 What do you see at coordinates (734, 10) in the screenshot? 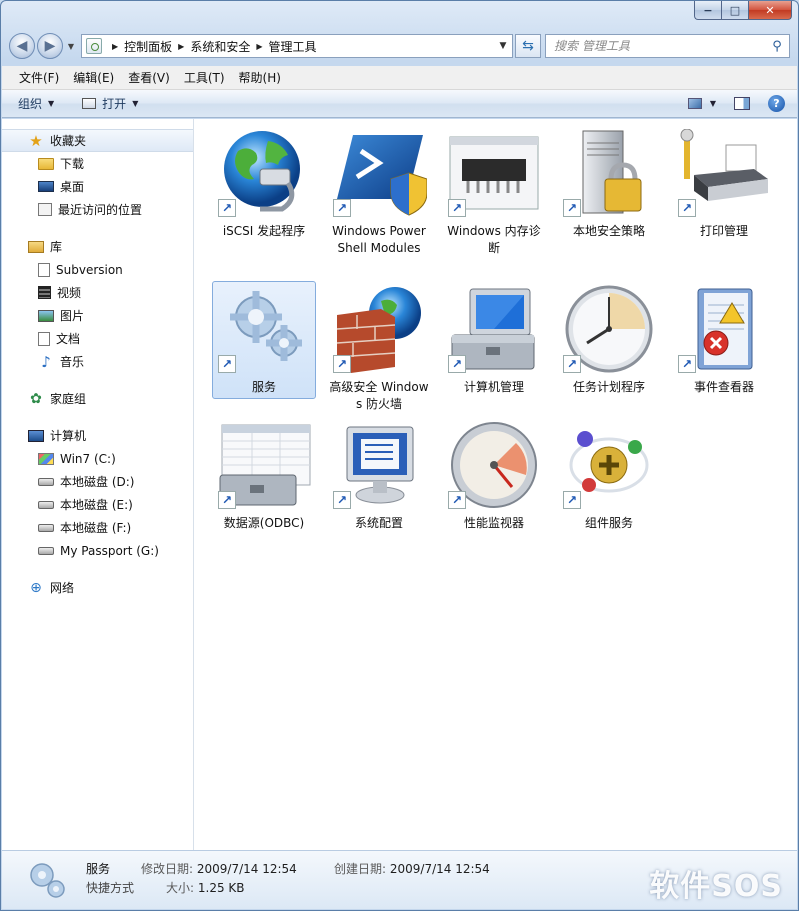
I see `maximize-button: □` at bounding box center [734, 10].